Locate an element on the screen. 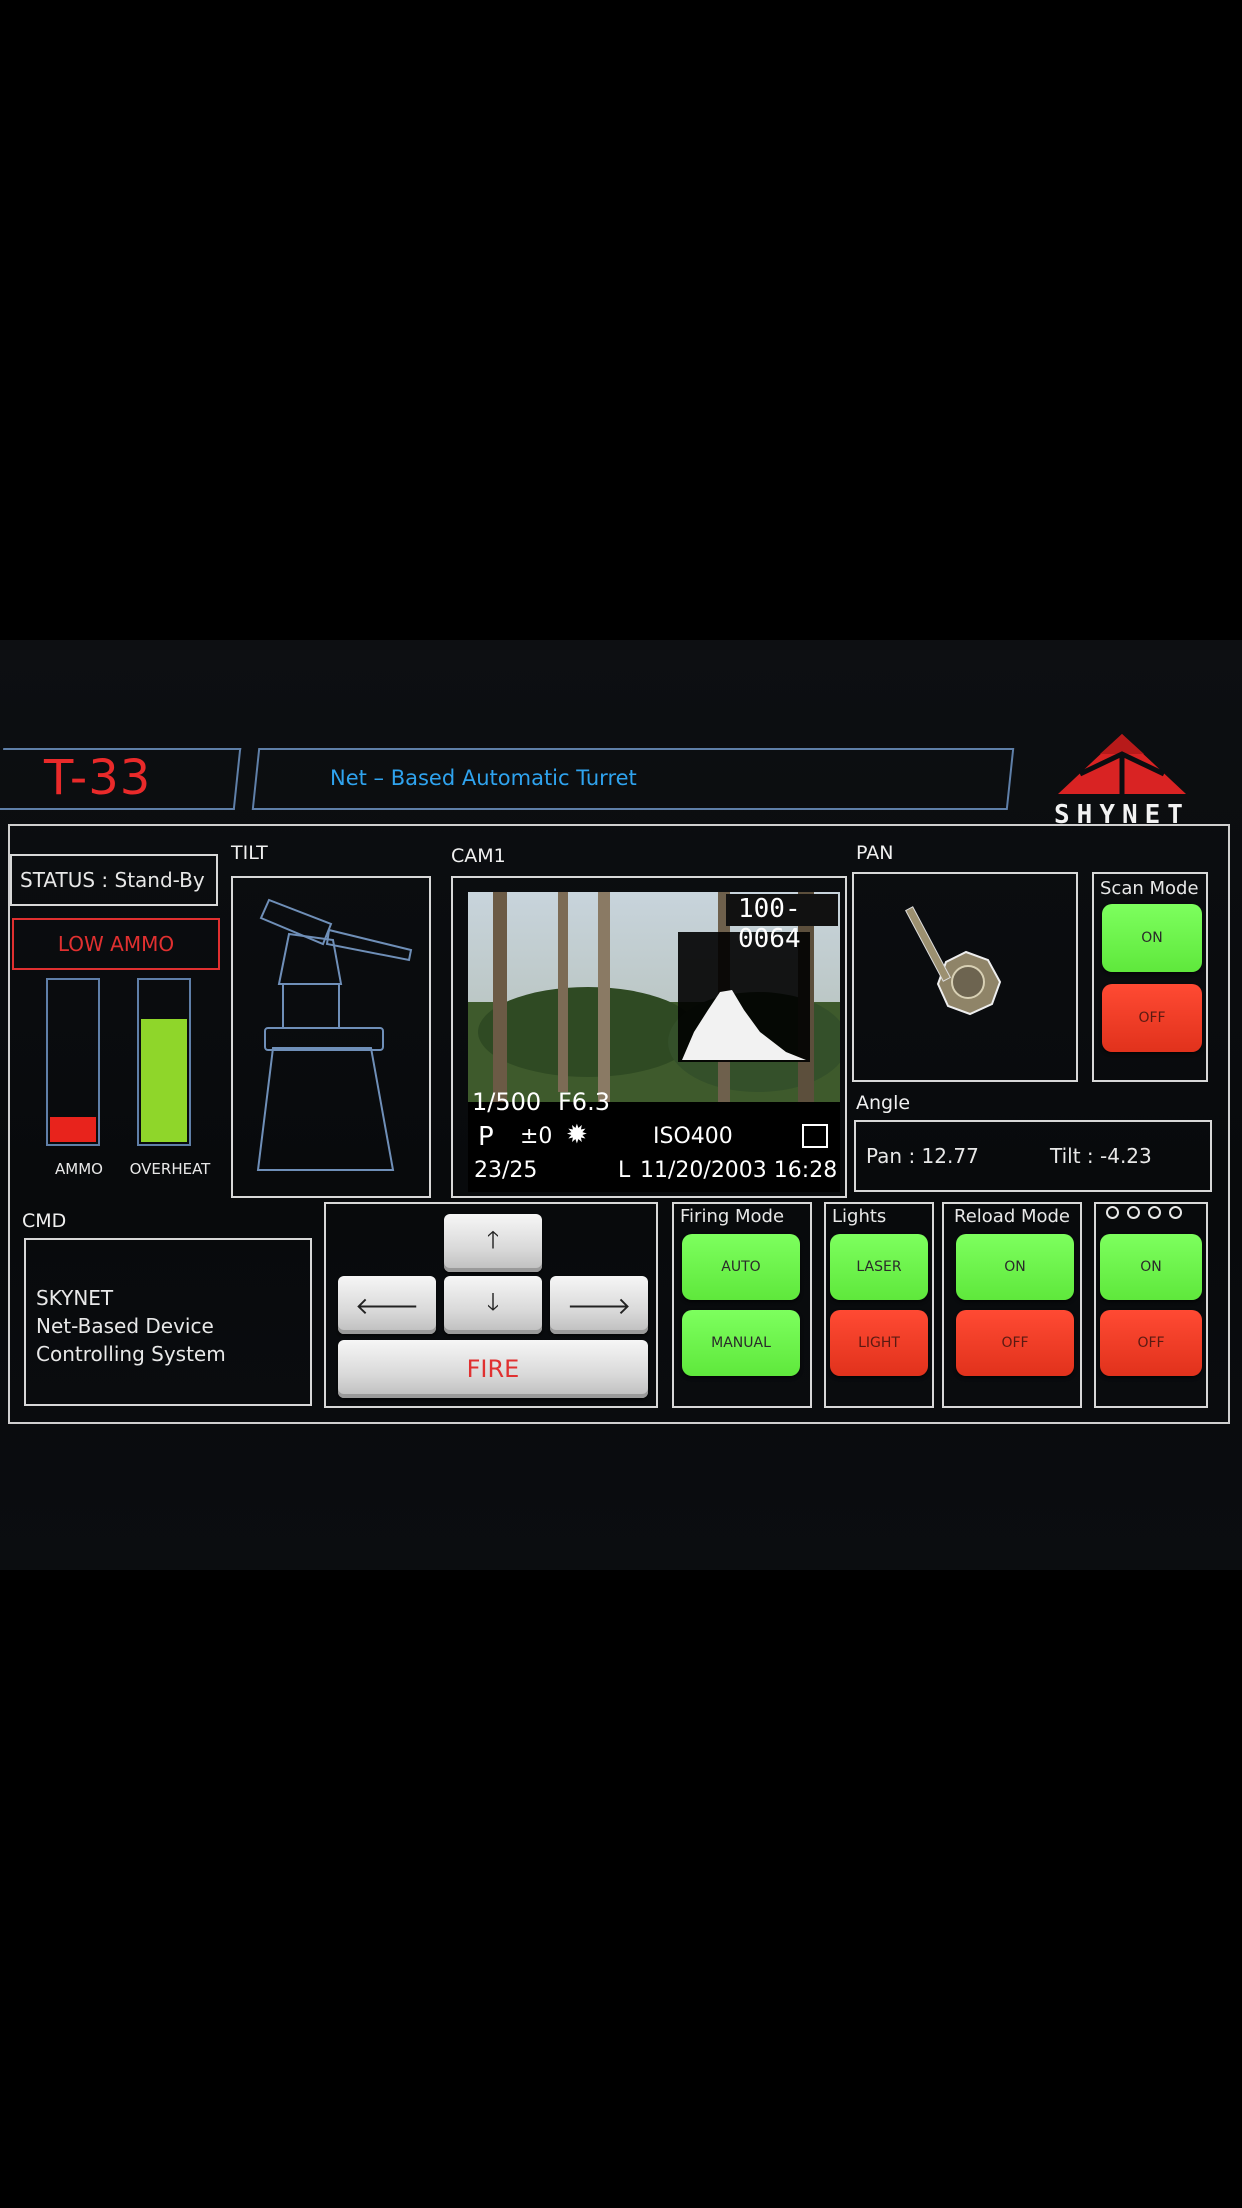 Image resolution: width=1242 pixels, height=2208 pixels. arrow-up-icon: 🡑 is located at coordinates (493, 1239).